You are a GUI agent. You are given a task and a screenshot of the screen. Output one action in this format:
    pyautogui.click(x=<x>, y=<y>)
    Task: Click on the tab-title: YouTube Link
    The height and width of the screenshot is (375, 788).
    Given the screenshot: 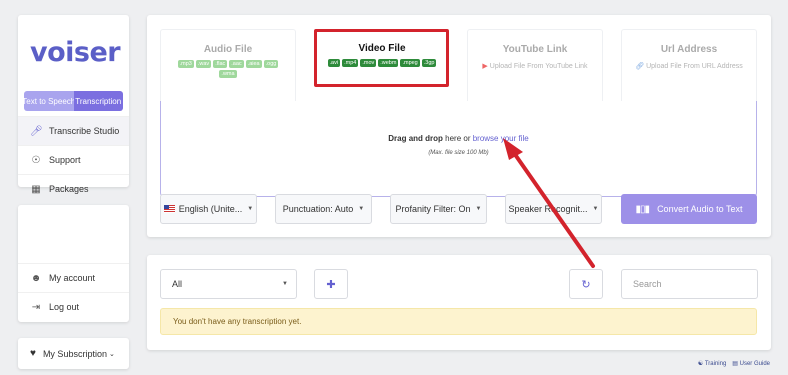 What is the action you would take?
    pyautogui.click(x=535, y=49)
    